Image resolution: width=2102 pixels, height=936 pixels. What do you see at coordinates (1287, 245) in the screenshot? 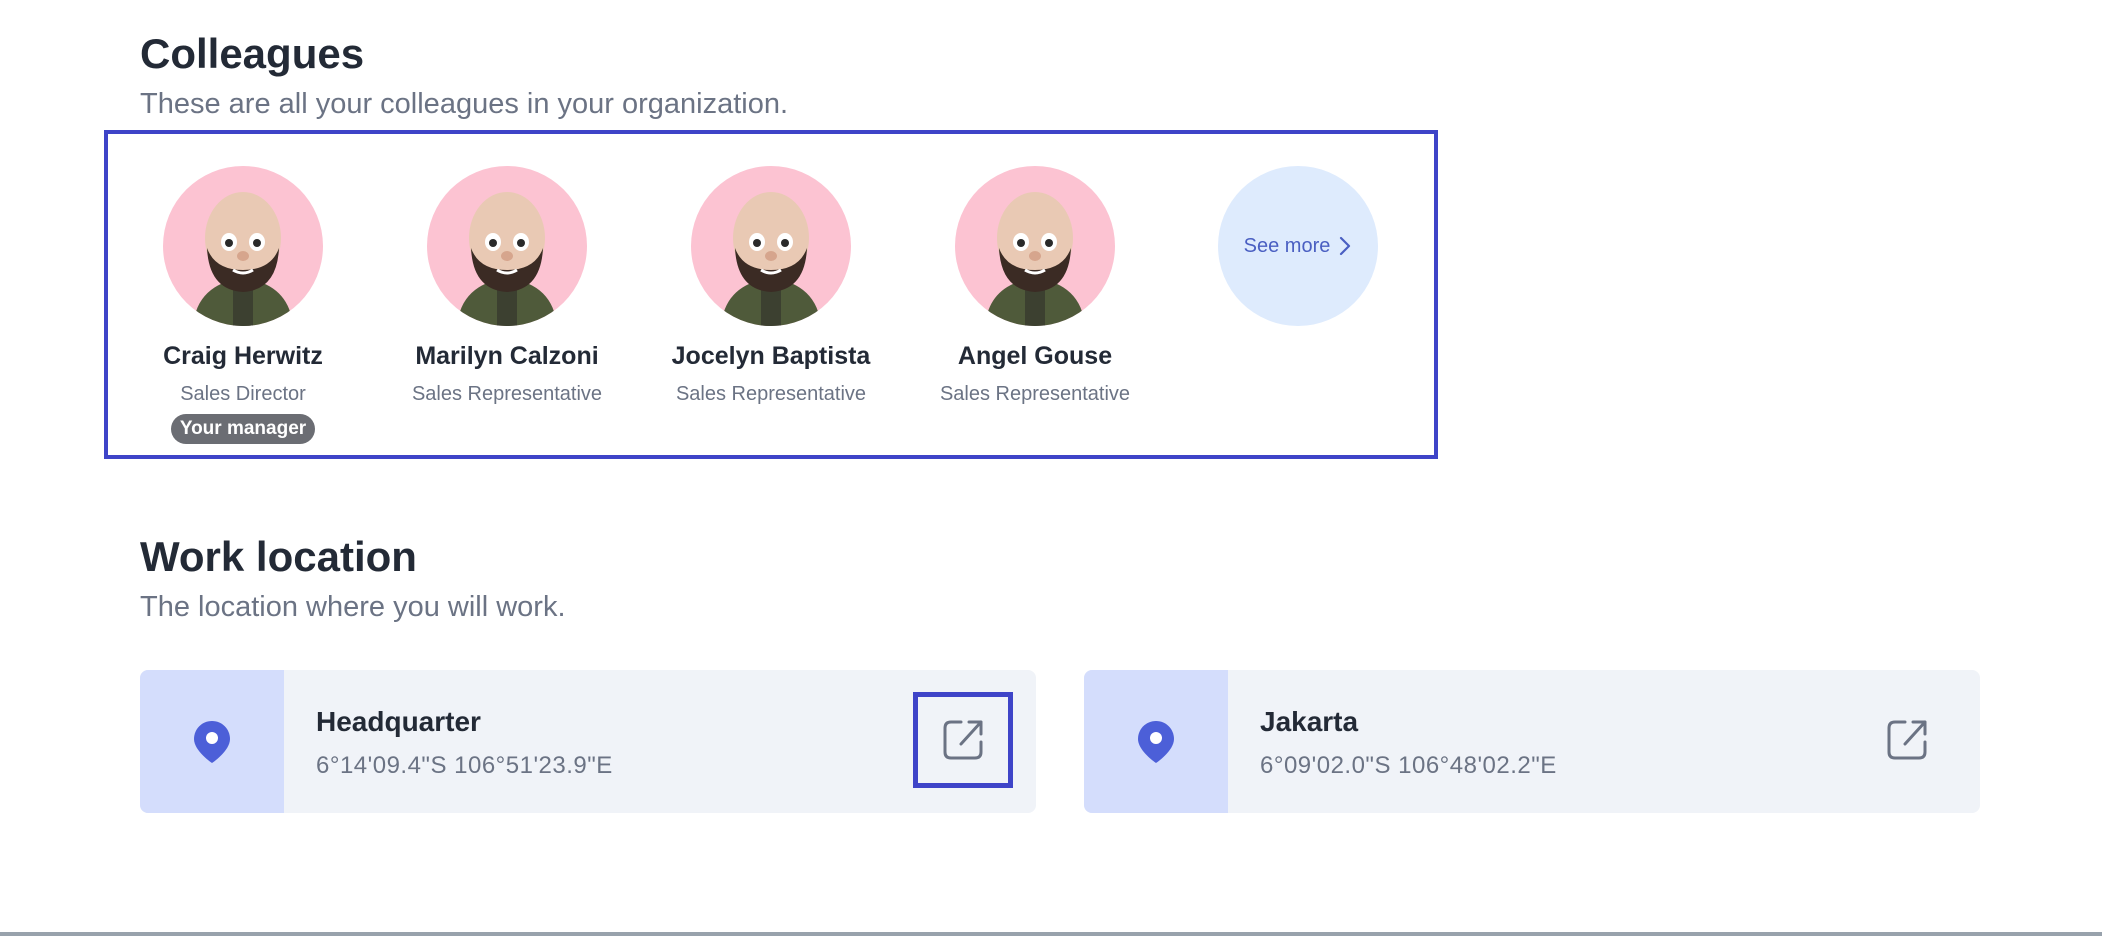
I see `see-more-label: See more` at bounding box center [1287, 245].